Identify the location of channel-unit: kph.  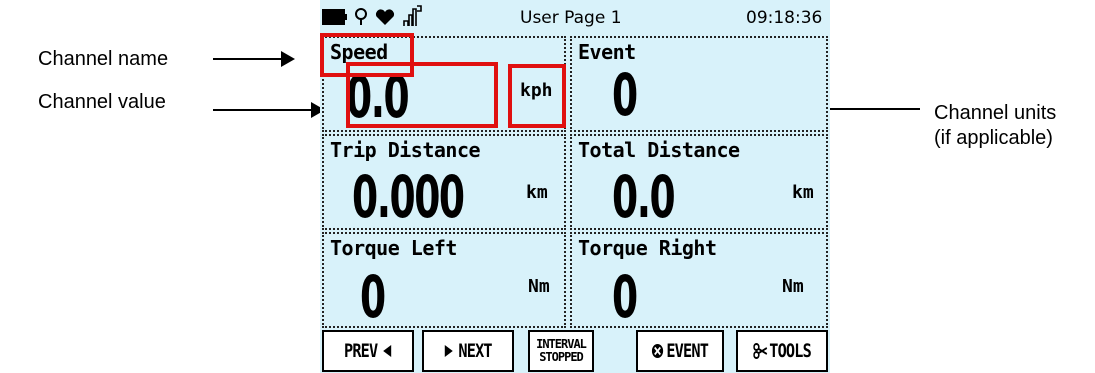
(536, 90).